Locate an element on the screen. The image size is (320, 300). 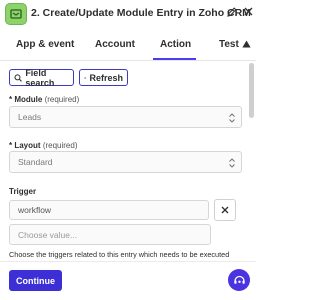
layout-label-text: Layout is located at coordinates (27, 145).